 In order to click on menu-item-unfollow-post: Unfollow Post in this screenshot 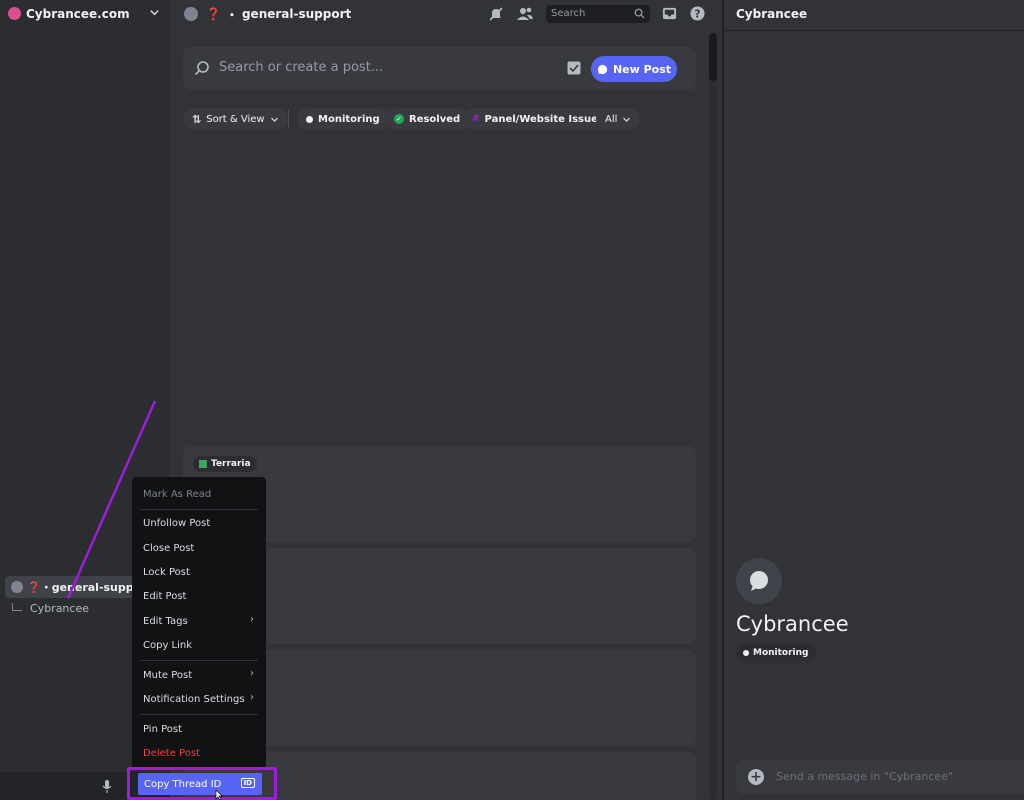, I will do `click(176, 523)`.